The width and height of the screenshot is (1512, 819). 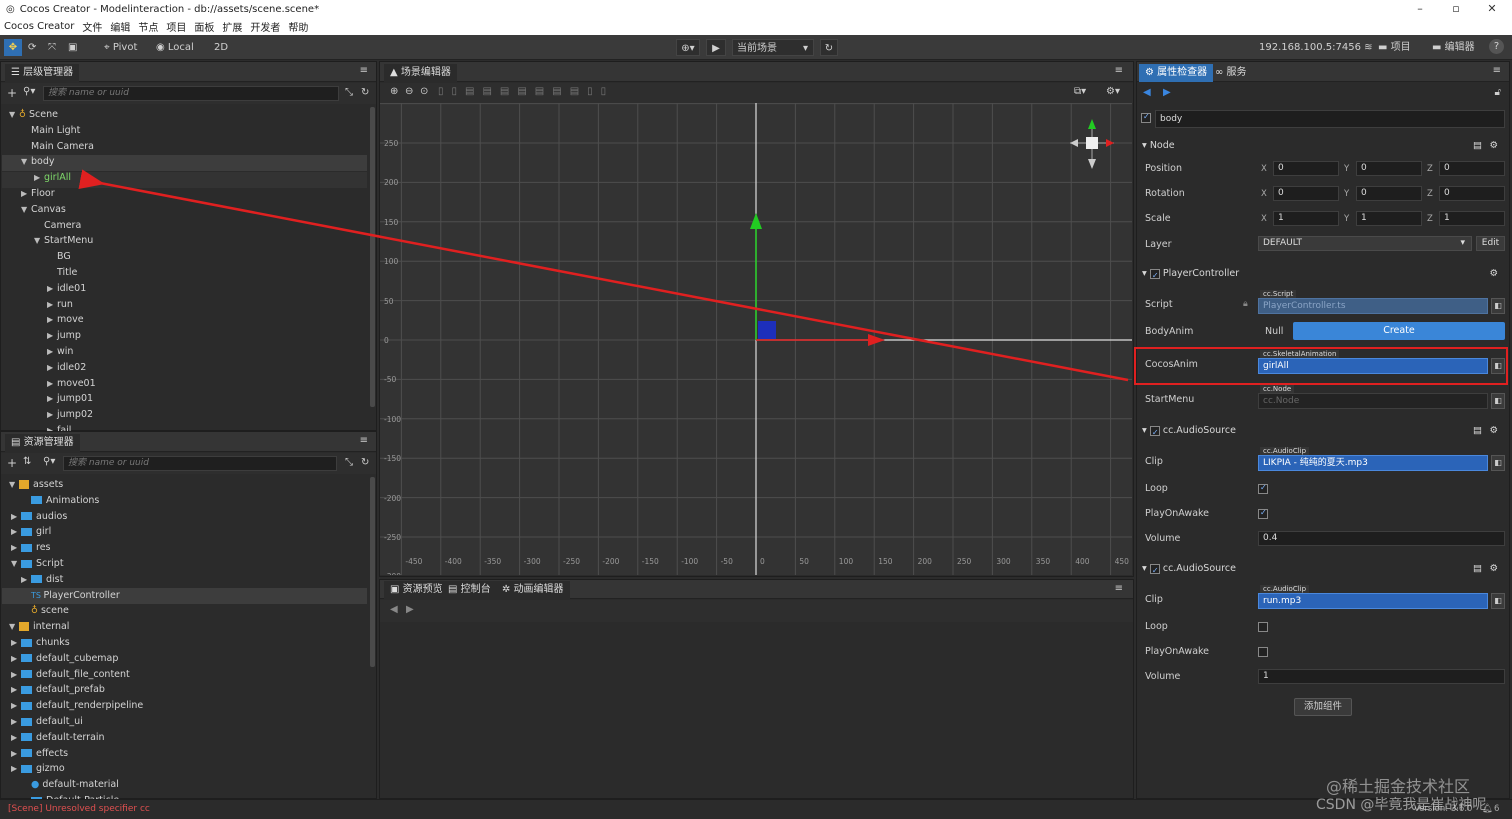 What do you see at coordinates (70, 415) in the screenshot?
I see `hierarchy-item: ▶ jump02` at bounding box center [70, 415].